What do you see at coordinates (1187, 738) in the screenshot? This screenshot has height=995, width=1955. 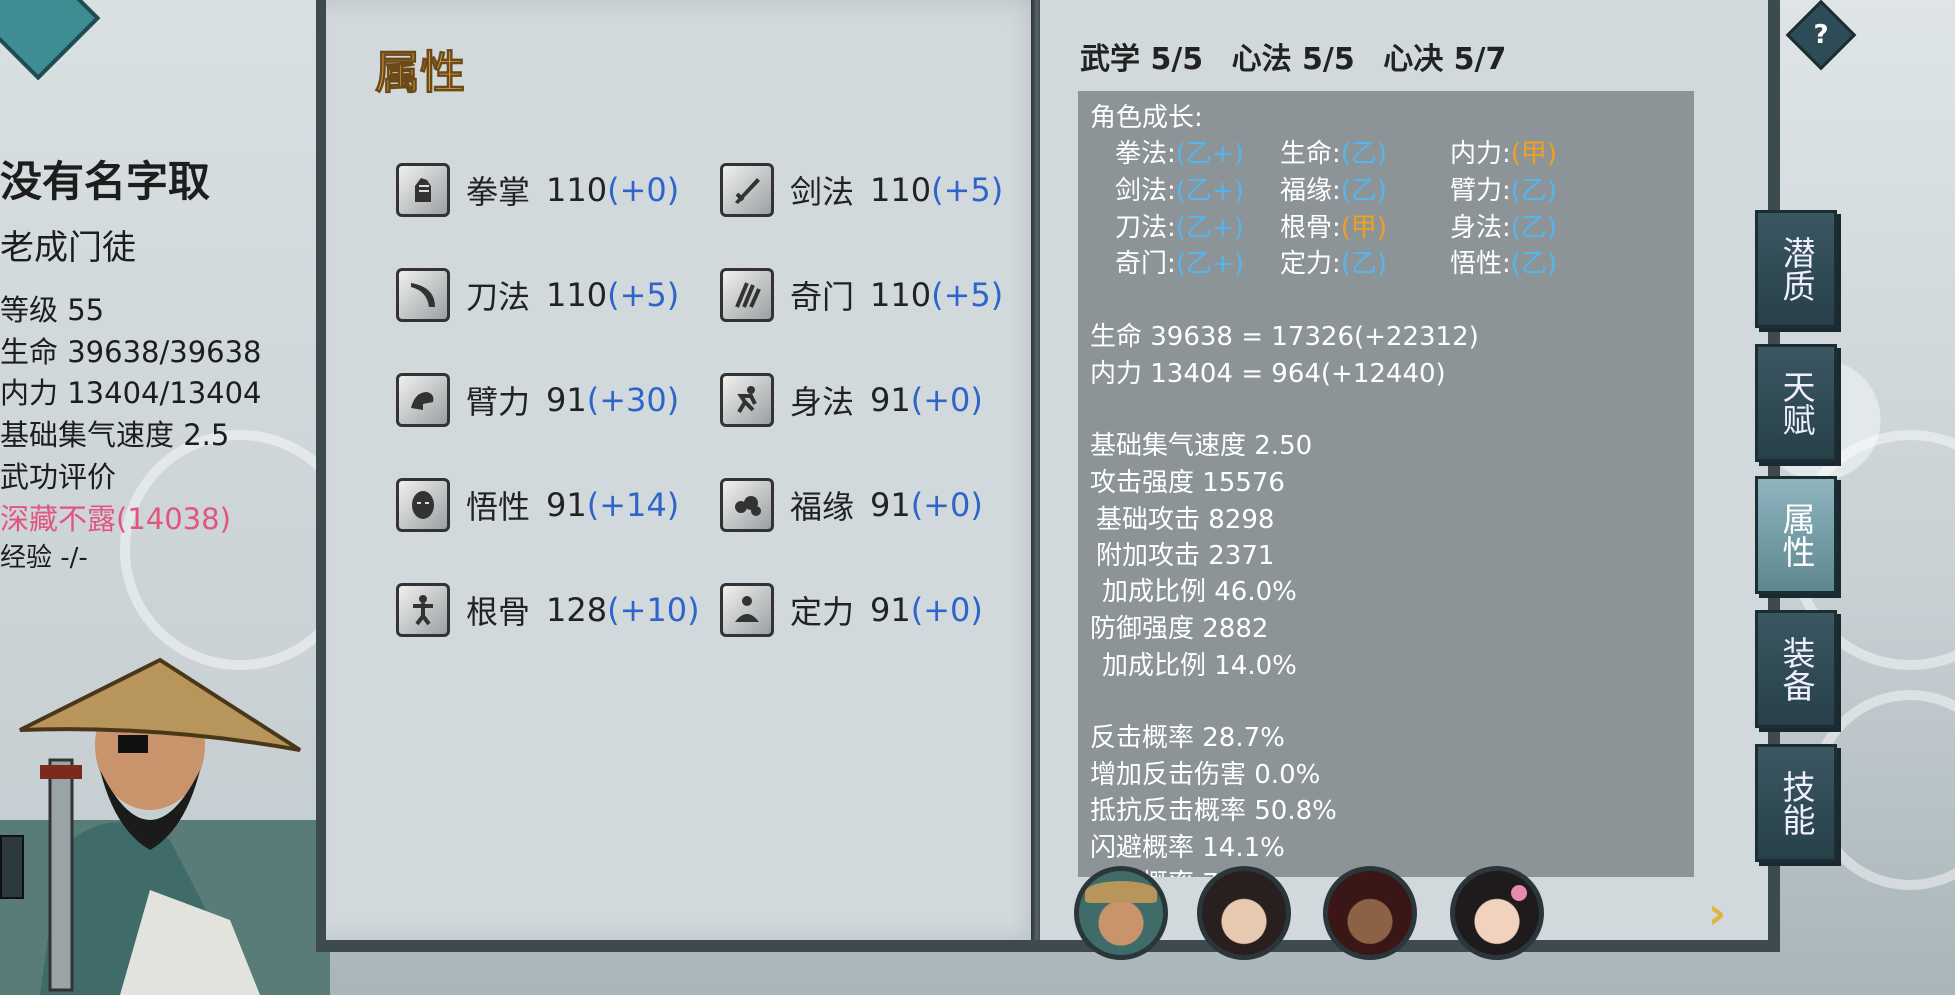 I see `counter-stat: 反击概率 28.7%` at bounding box center [1187, 738].